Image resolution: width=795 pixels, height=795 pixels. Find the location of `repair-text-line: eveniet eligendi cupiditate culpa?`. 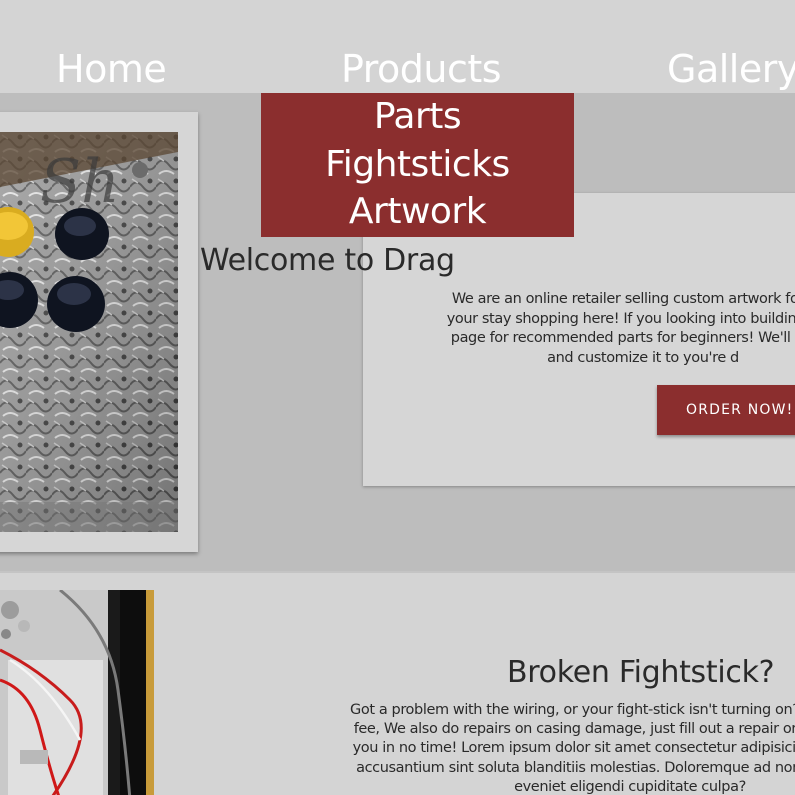

repair-text-line: eveniet eligendi cupiditate culpa? is located at coordinates (630, 786).